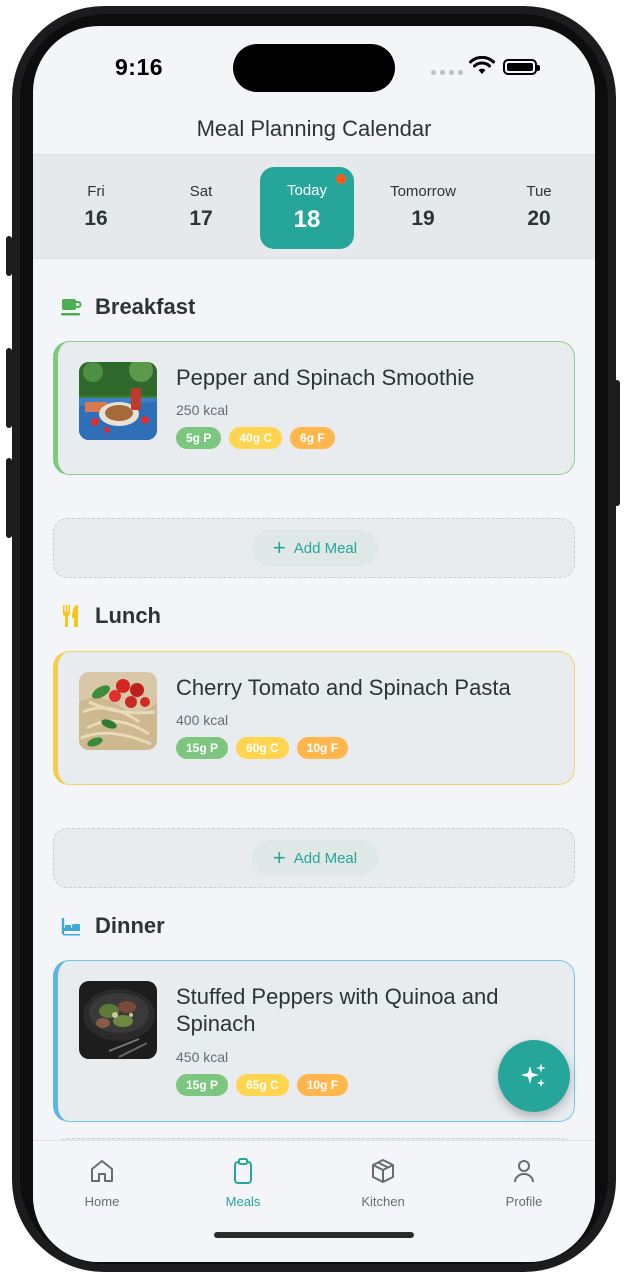  What do you see at coordinates (524, 1171) in the screenshot?
I see `user-icon` at bounding box center [524, 1171].